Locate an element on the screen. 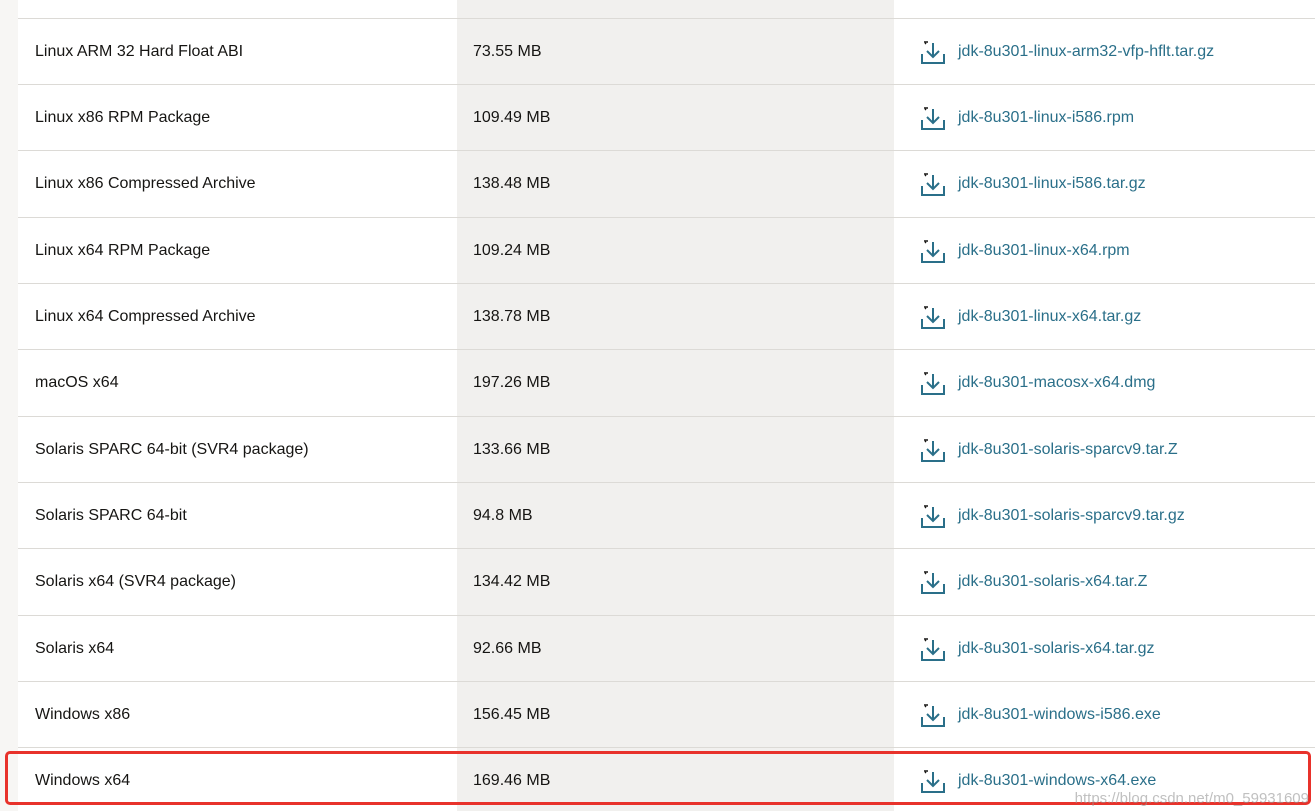  file-size-cell: 156.45 MB is located at coordinates (512, 714).